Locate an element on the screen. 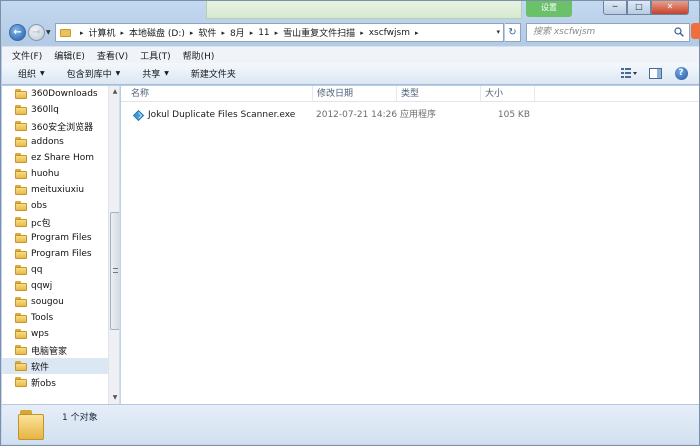 The image size is (700, 446). banner-button: 设置 is located at coordinates (549, 9).